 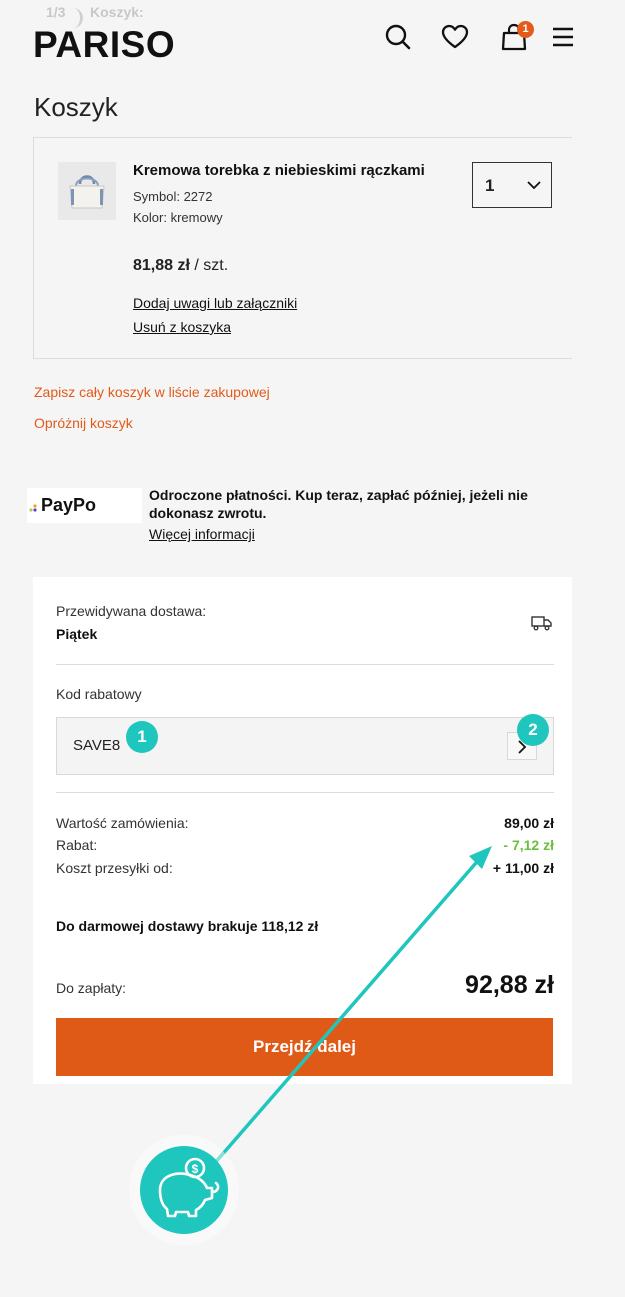 What do you see at coordinates (512, 185) in the screenshot?
I see `quantity-select: 1` at bounding box center [512, 185].